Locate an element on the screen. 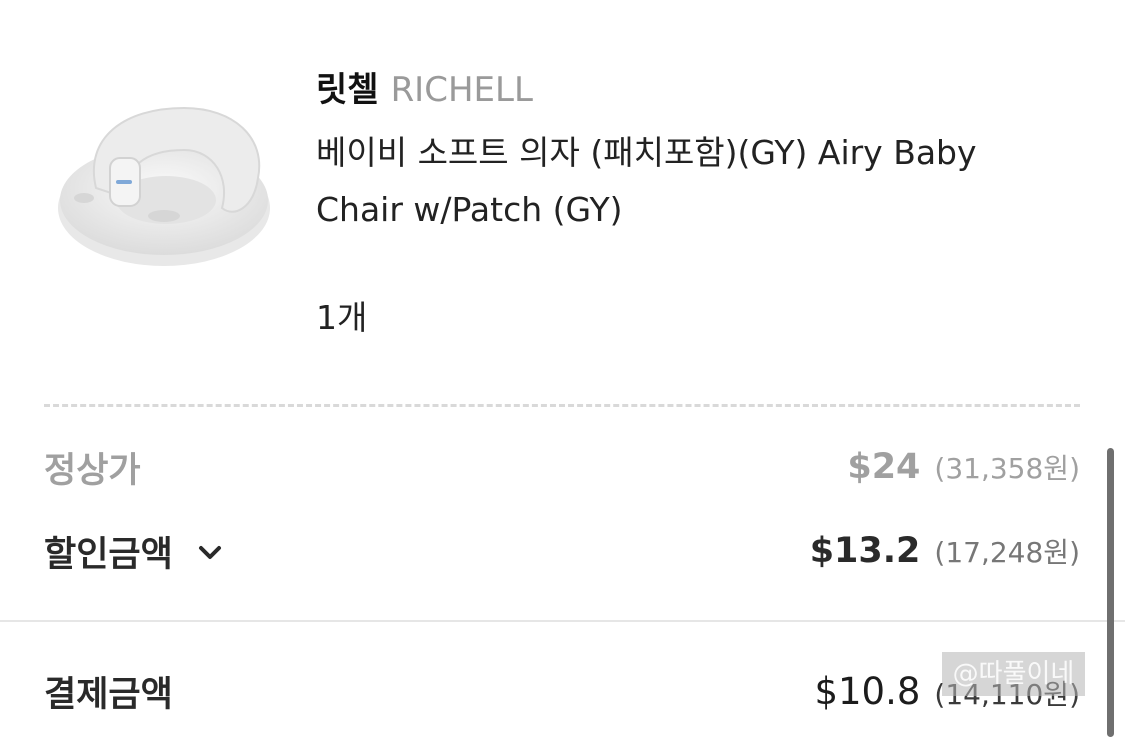  total-row: 결제금액 $10.8 (14,110원) is located at coordinates (562, 691).